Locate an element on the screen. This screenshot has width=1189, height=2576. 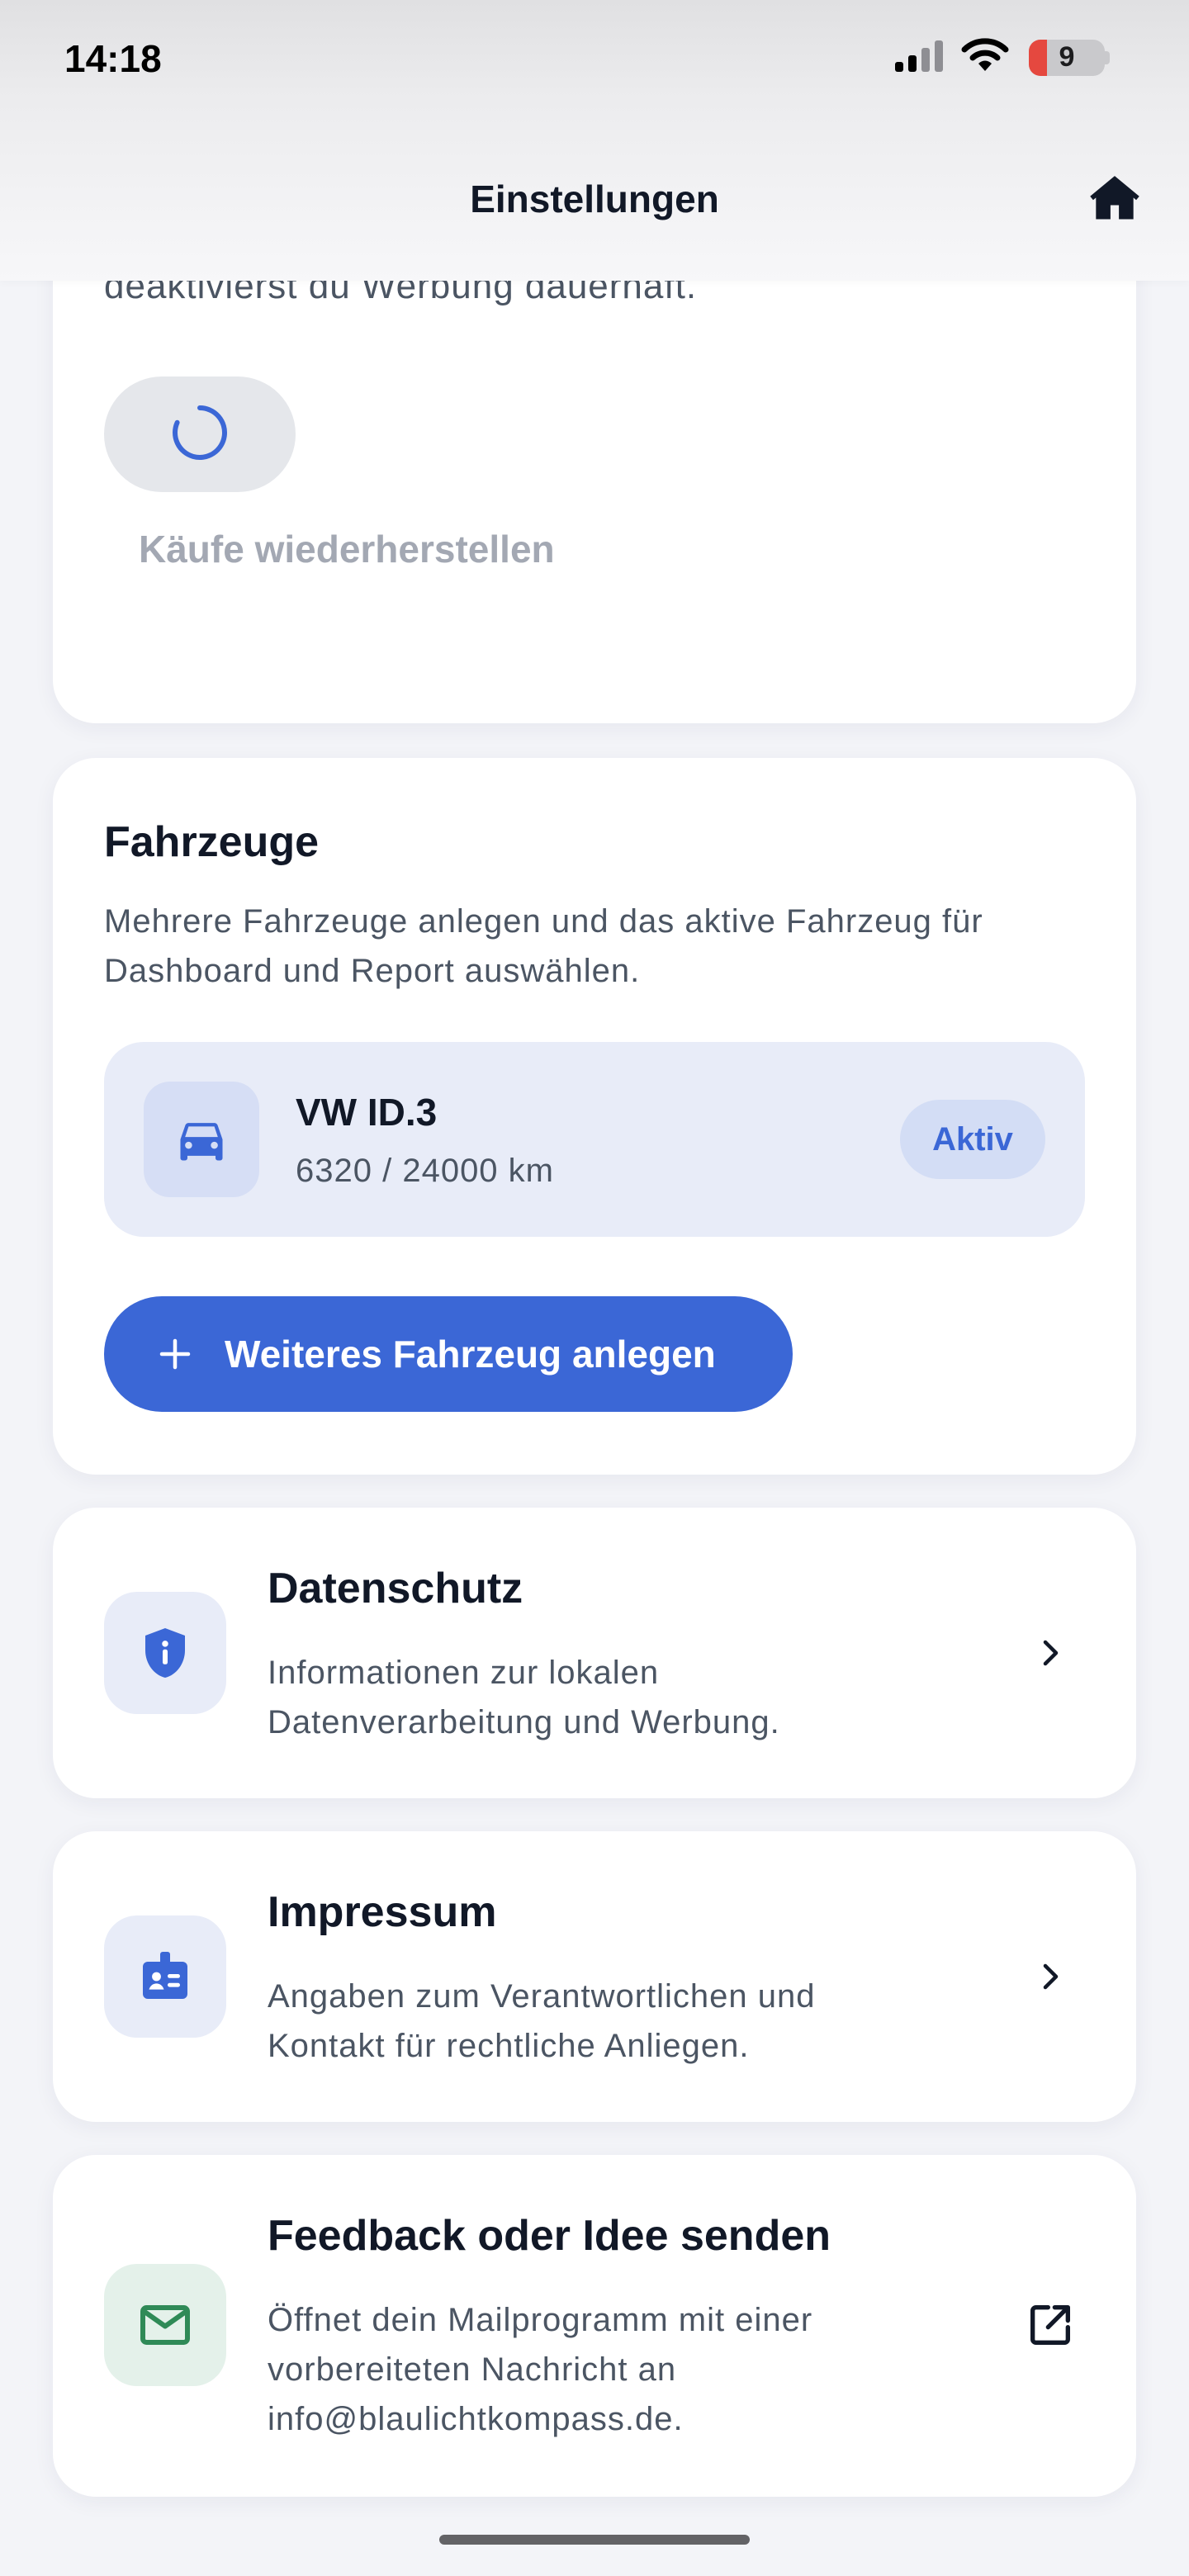
restore-purchases-button: Käufe wiederherstellen is located at coordinates (347, 549).